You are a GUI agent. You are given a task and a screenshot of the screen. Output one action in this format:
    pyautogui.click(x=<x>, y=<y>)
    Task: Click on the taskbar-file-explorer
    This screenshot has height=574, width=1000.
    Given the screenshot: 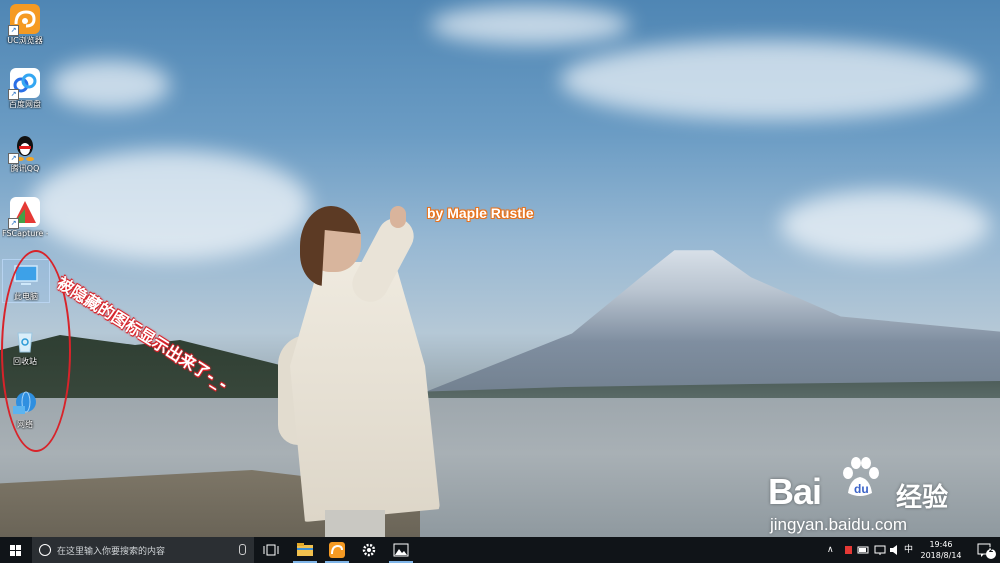 What is the action you would take?
    pyautogui.click(x=305, y=550)
    